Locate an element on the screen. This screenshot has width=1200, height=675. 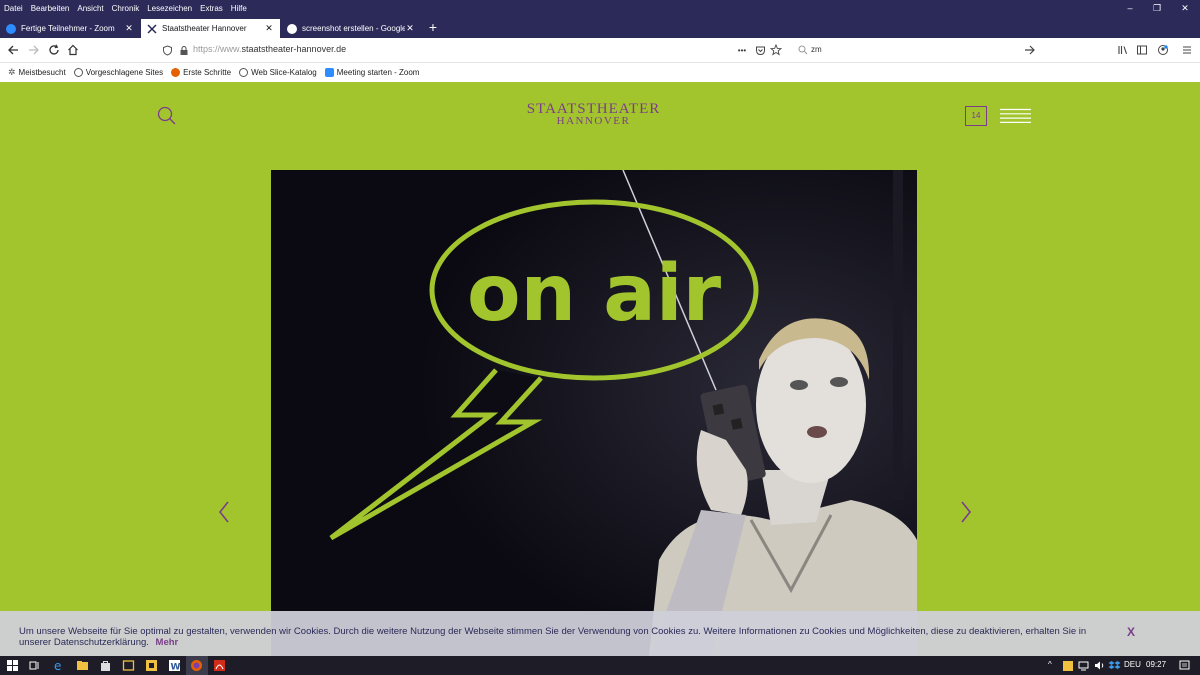
edge-icon: e is located at coordinates (58, 666).